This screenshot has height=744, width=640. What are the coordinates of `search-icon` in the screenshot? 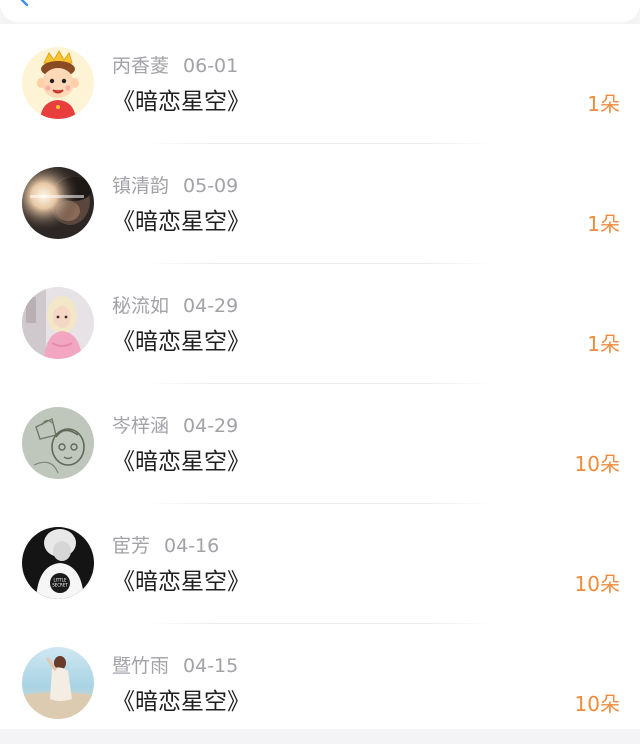 It's located at (25, 5).